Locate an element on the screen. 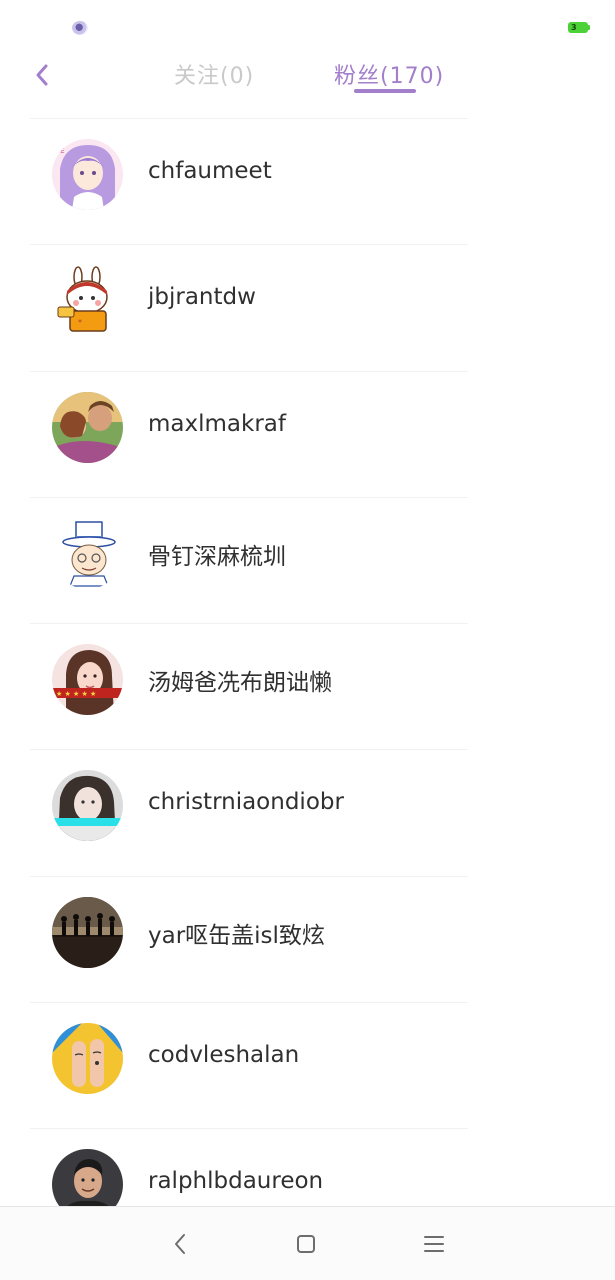  list-item: yar呕缶盖isl致炫 is located at coordinates (307, 938).